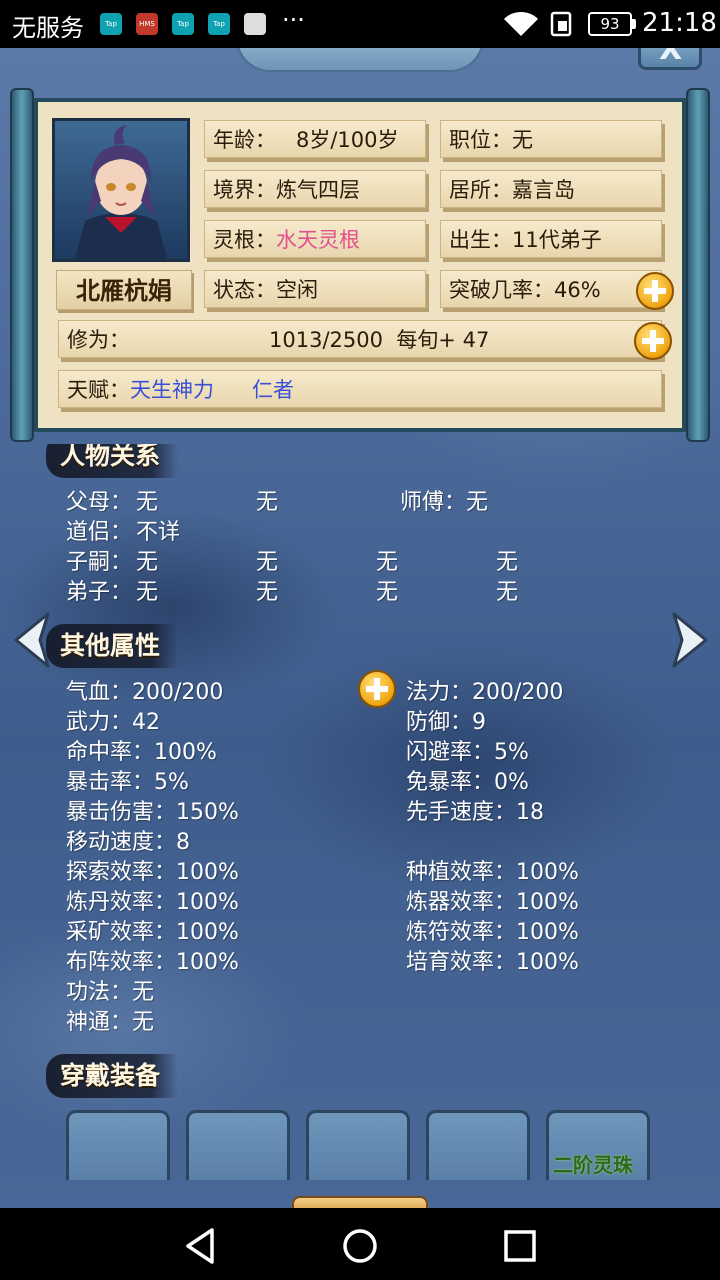  Describe the element at coordinates (377, 689) in the screenshot. I see `attribute-plus-button` at that location.